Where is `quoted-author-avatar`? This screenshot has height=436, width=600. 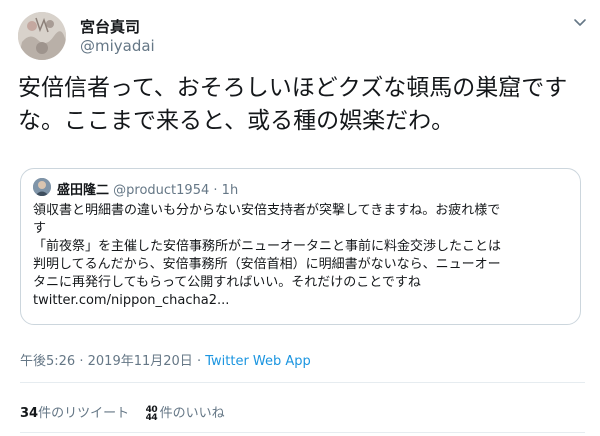
quoted-author-avatar is located at coordinates (42, 187).